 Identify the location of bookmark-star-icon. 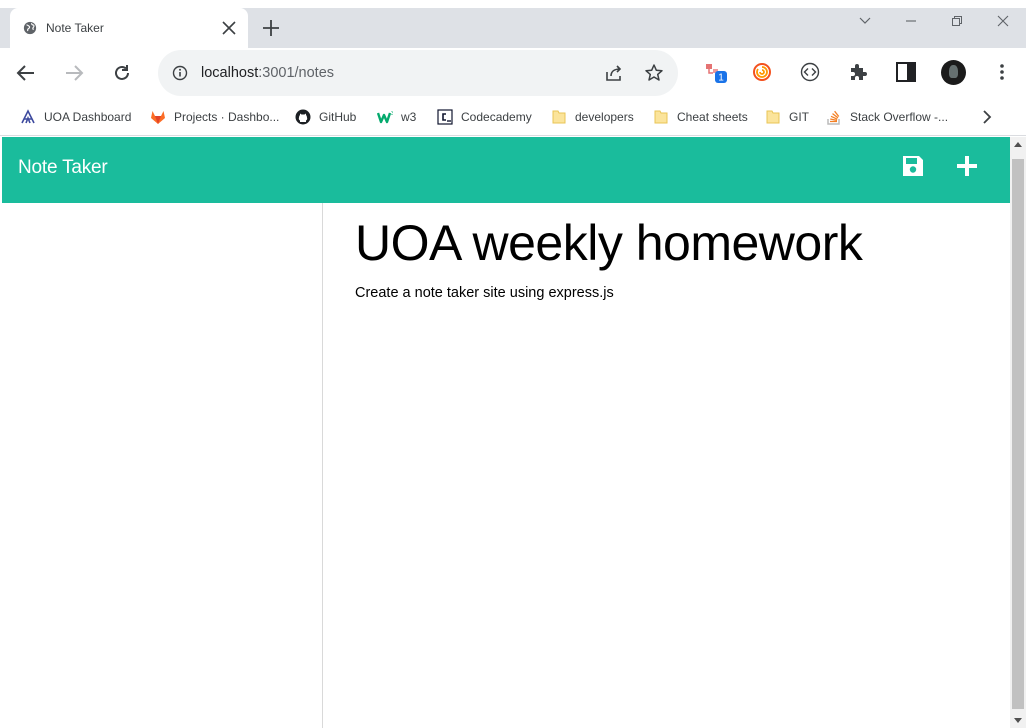
(654, 73).